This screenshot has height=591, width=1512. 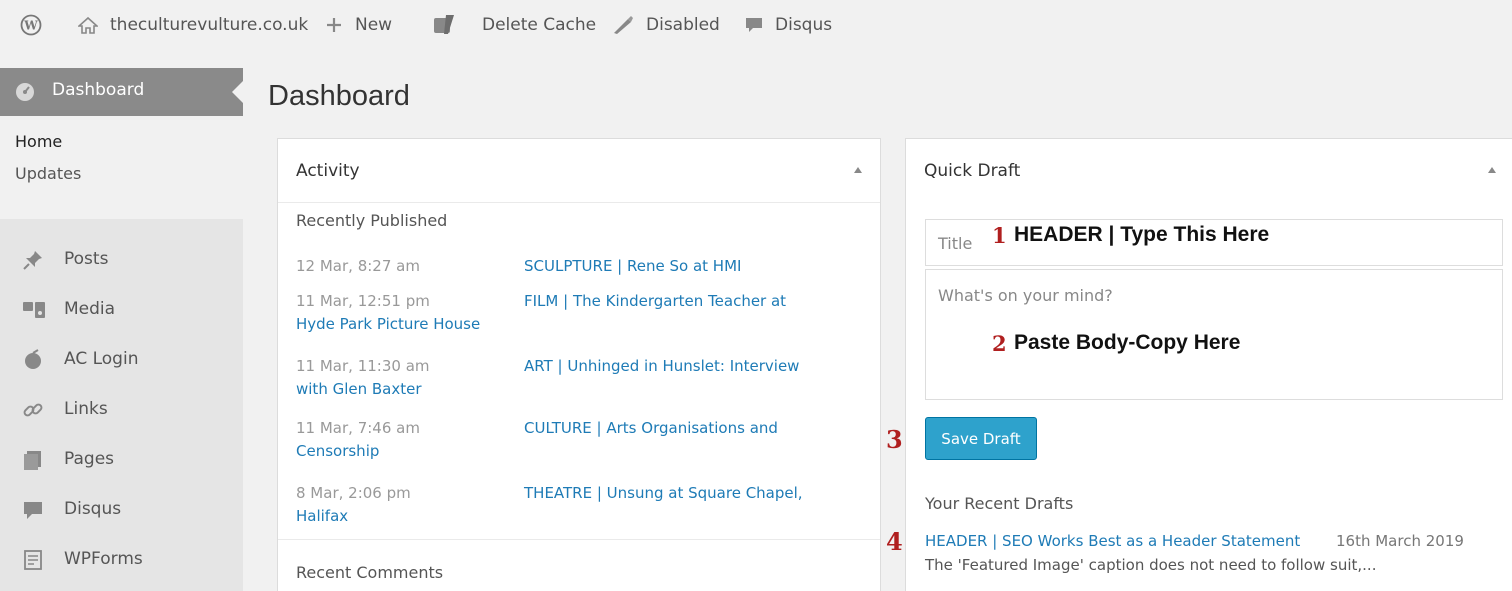 What do you see at coordinates (981, 438) in the screenshot?
I see `save-draft-button: Save Draft` at bounding box center [981, 438].